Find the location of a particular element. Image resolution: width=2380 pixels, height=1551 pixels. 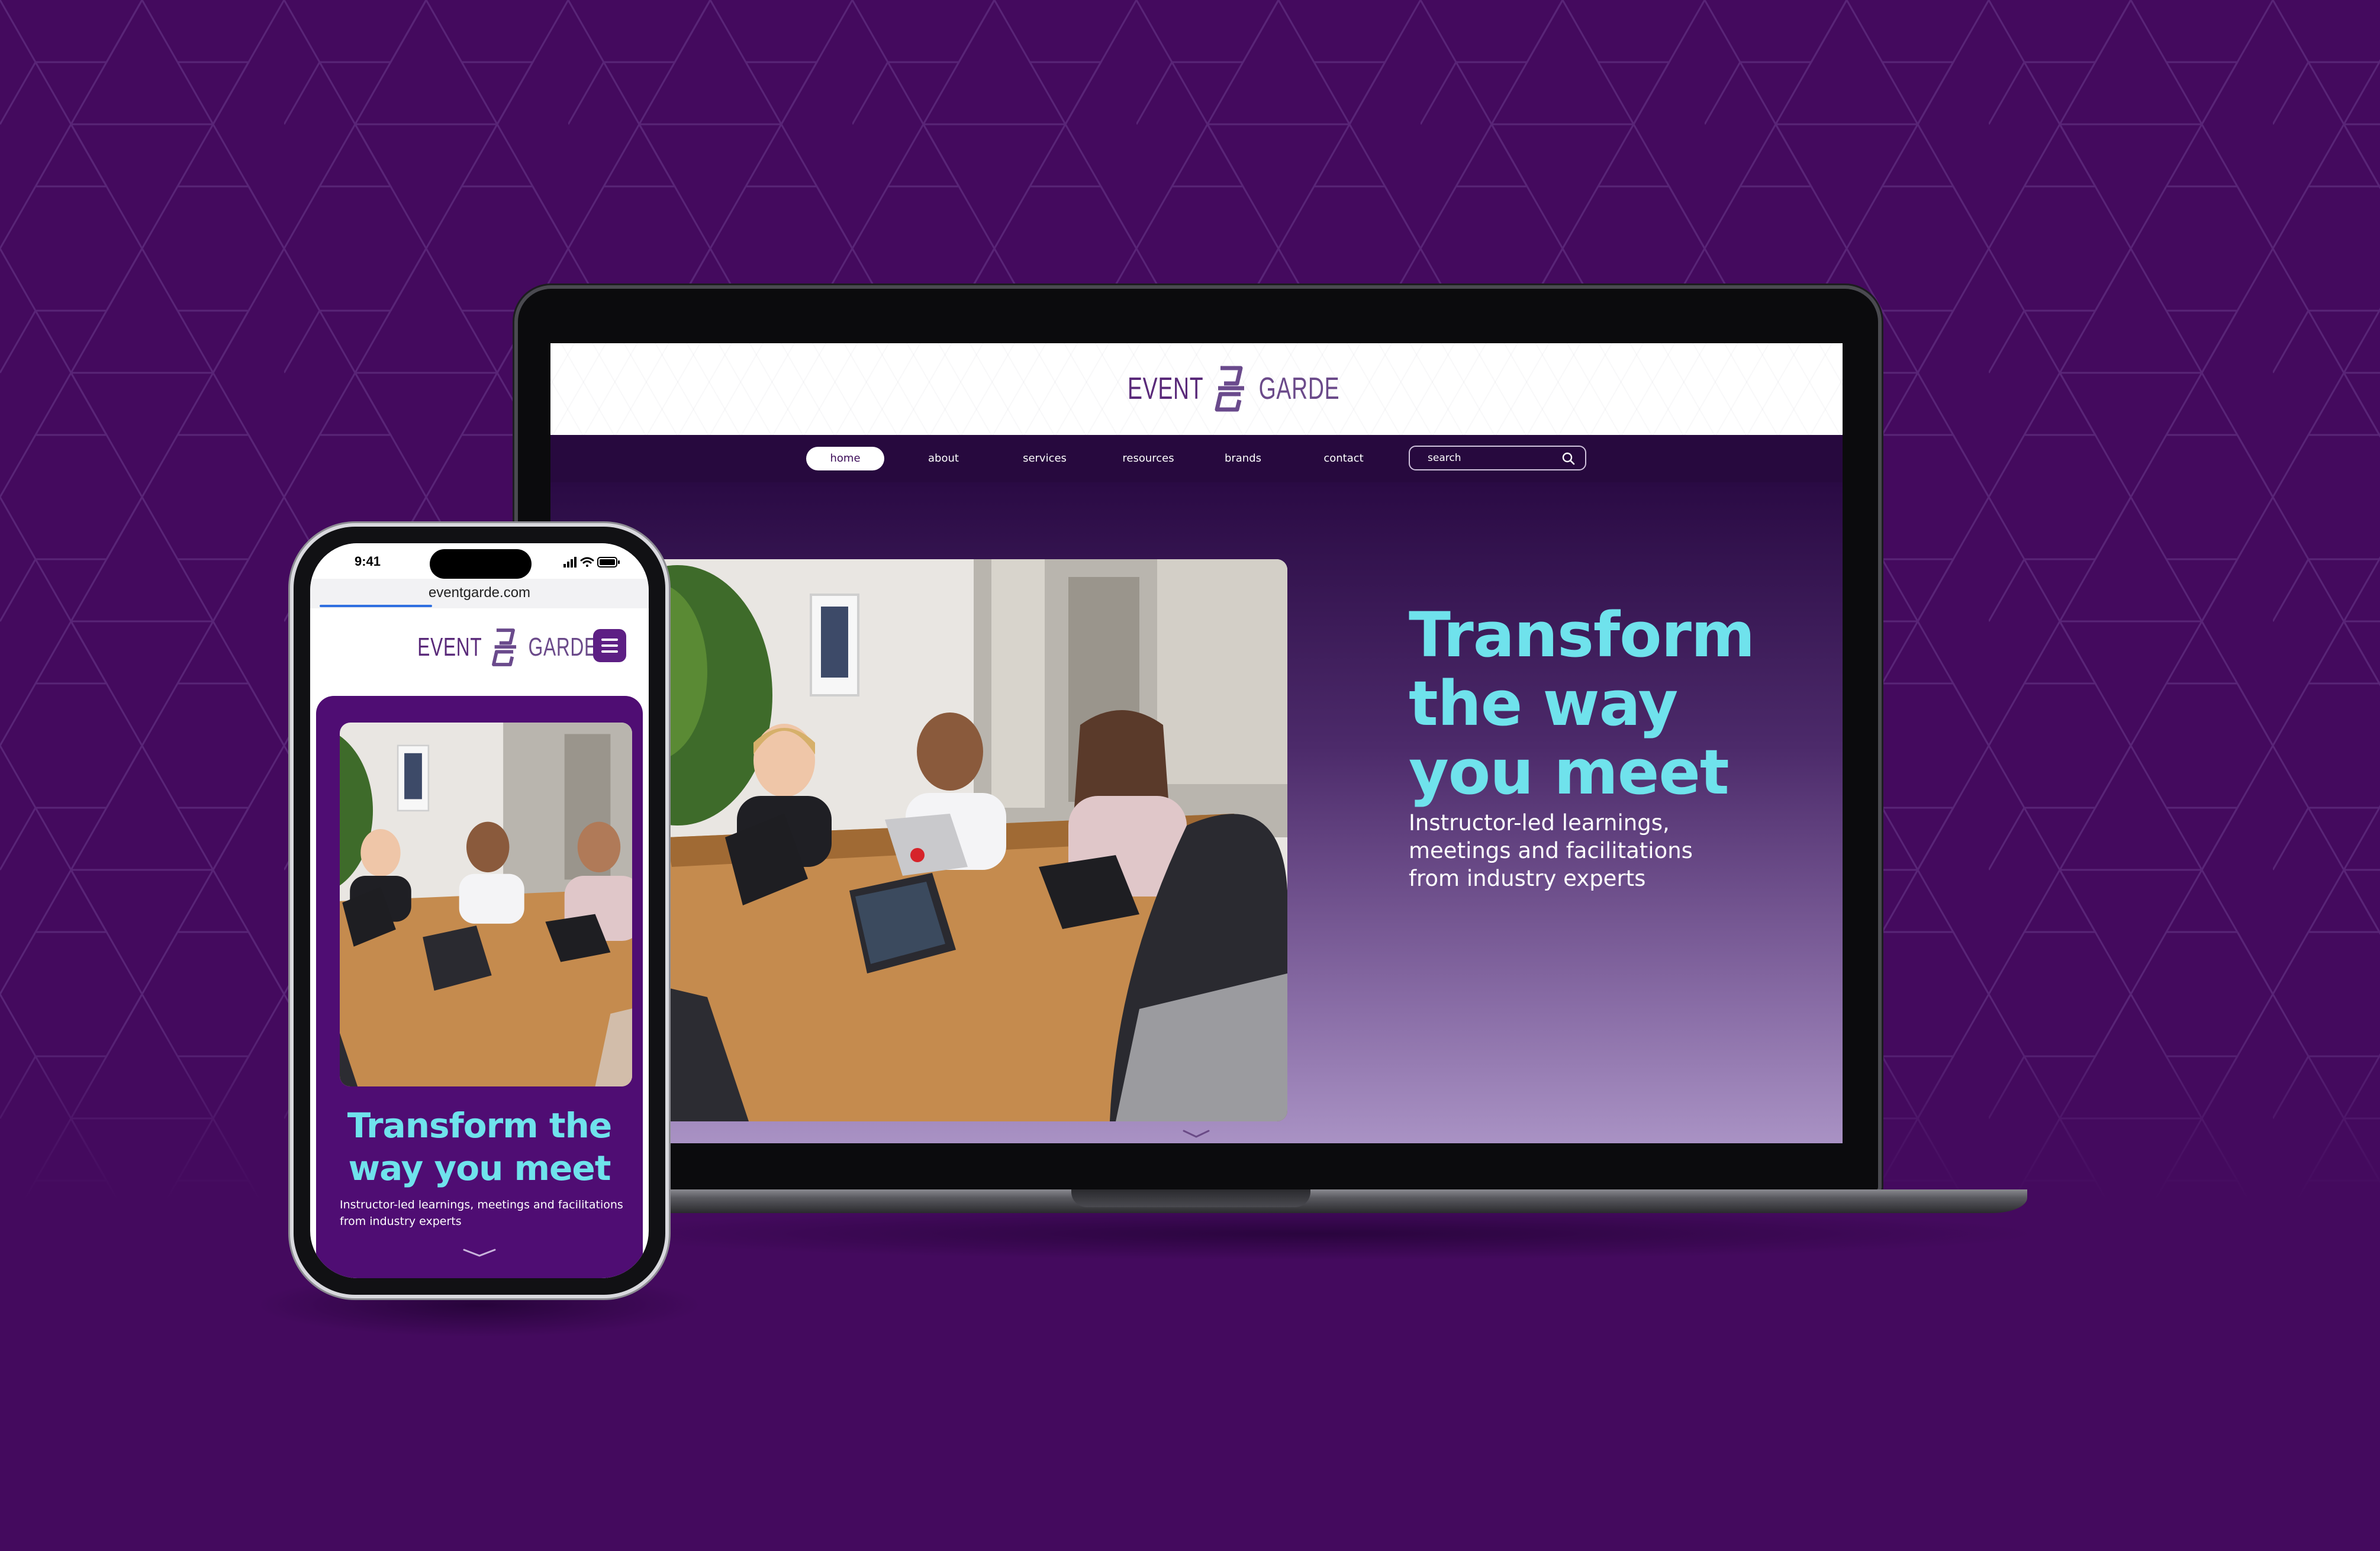

nav-item-services: services is located at coordinates (1044, 458).